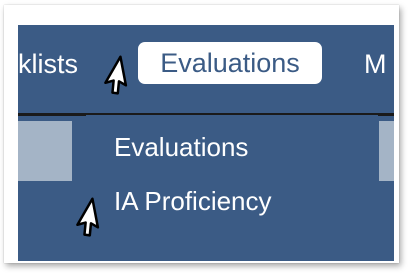 This screenshot has height=273, width=408. Describe the element at coordinates (193, 201) in the screenshot. I see `dropdown-item-ia-proficiency: IA Proficiency` at that location.